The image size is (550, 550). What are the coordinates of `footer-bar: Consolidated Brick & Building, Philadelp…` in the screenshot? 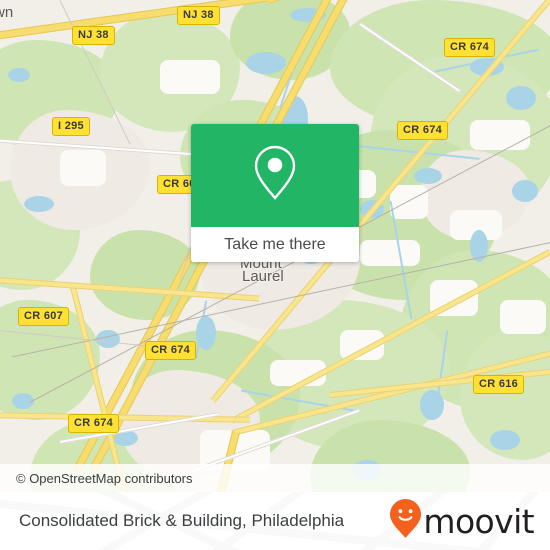 It's located at (275, 521).